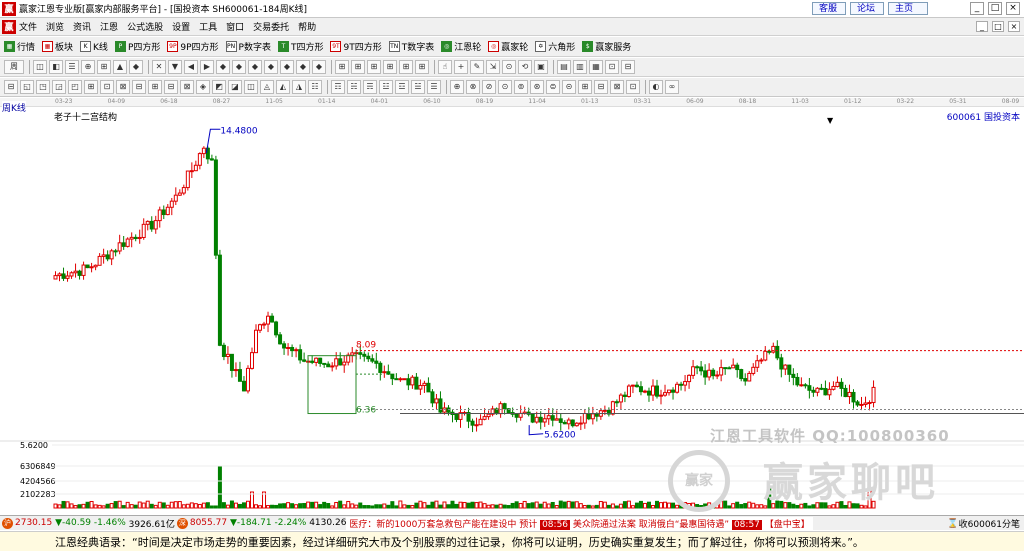 The width and height of the screenshot is (1024, 551). Describe the element at coordinates (553, 87) in the screenshot. I see `analysis-tool-icon: ⊜` at that location.